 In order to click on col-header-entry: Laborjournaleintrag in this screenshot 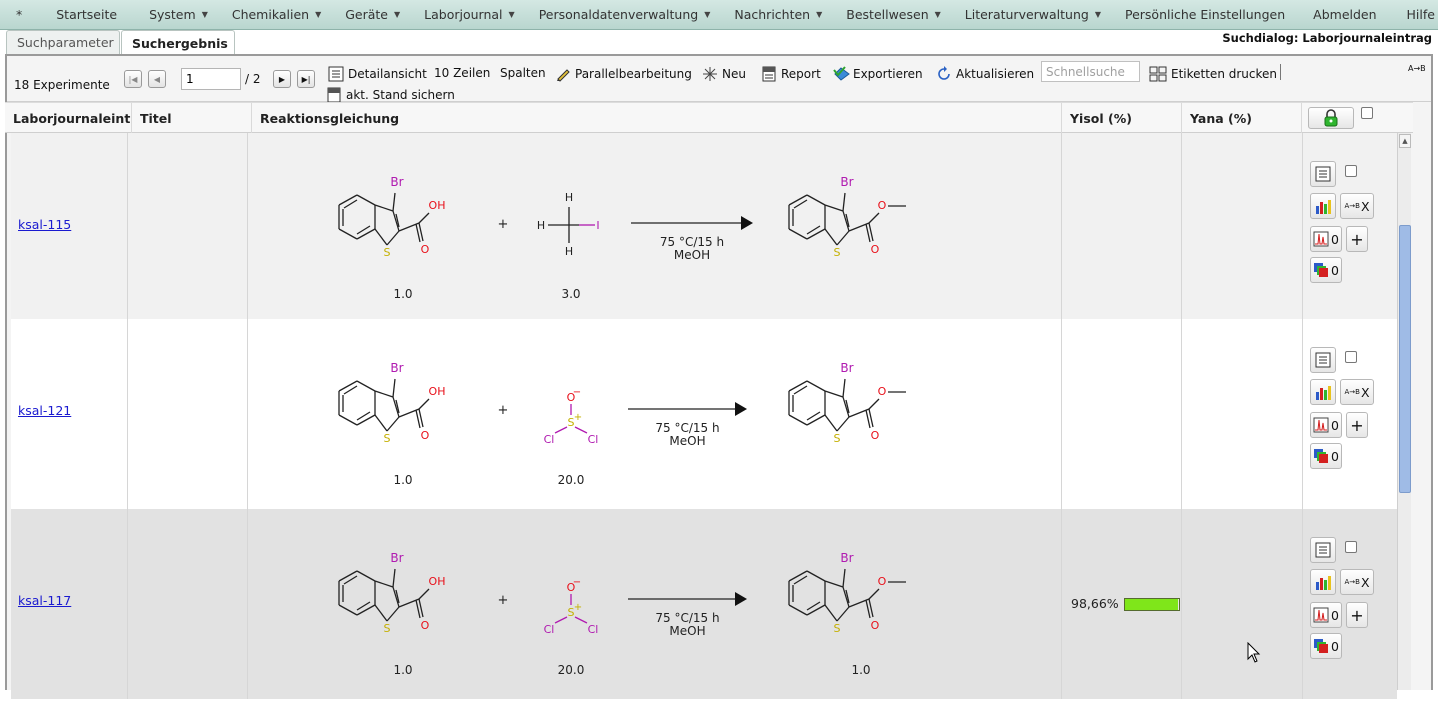, I will do `click(68, 118)`.